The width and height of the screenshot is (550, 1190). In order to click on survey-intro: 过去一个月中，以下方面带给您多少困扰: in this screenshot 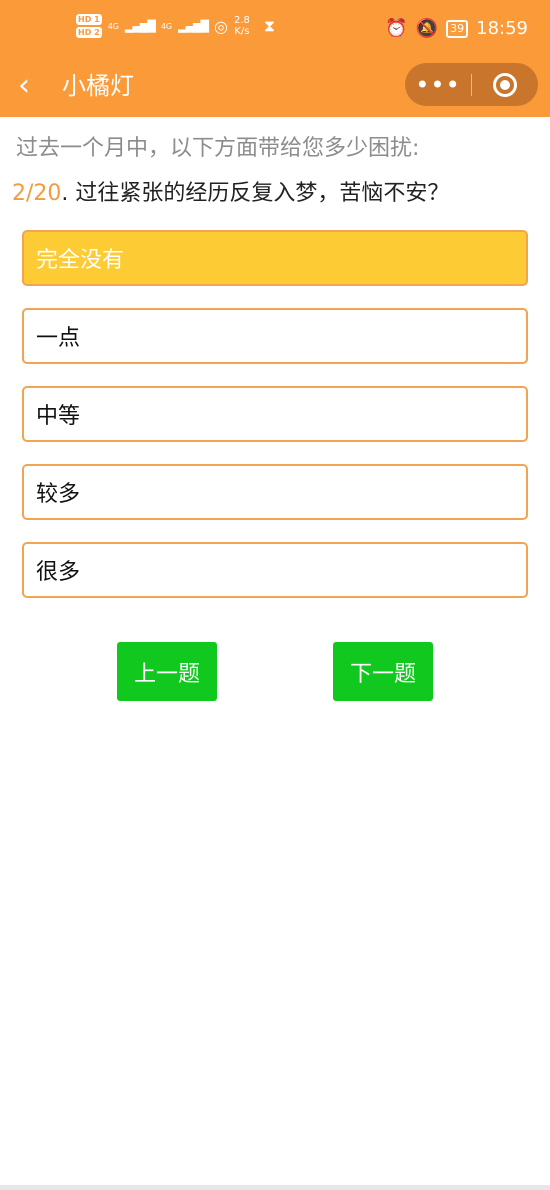, I will do `click(218, 148)`.